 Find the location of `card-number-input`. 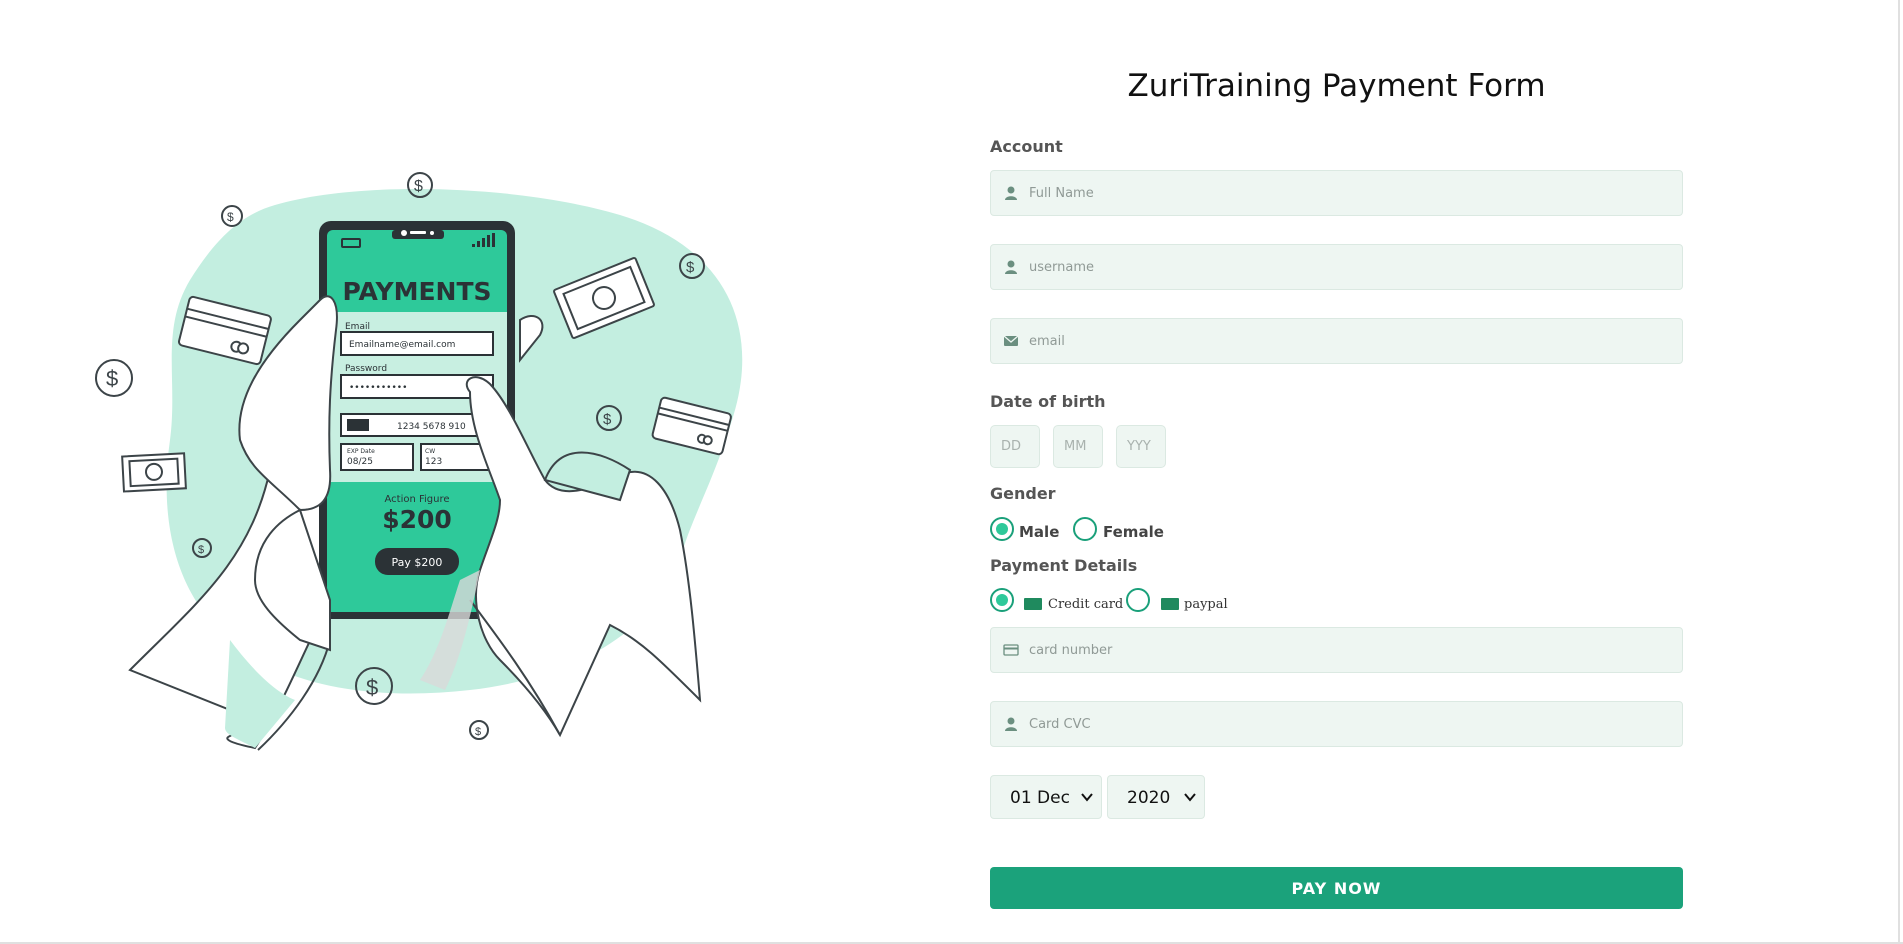

card-number-input is located at coordinates (1349, 650).